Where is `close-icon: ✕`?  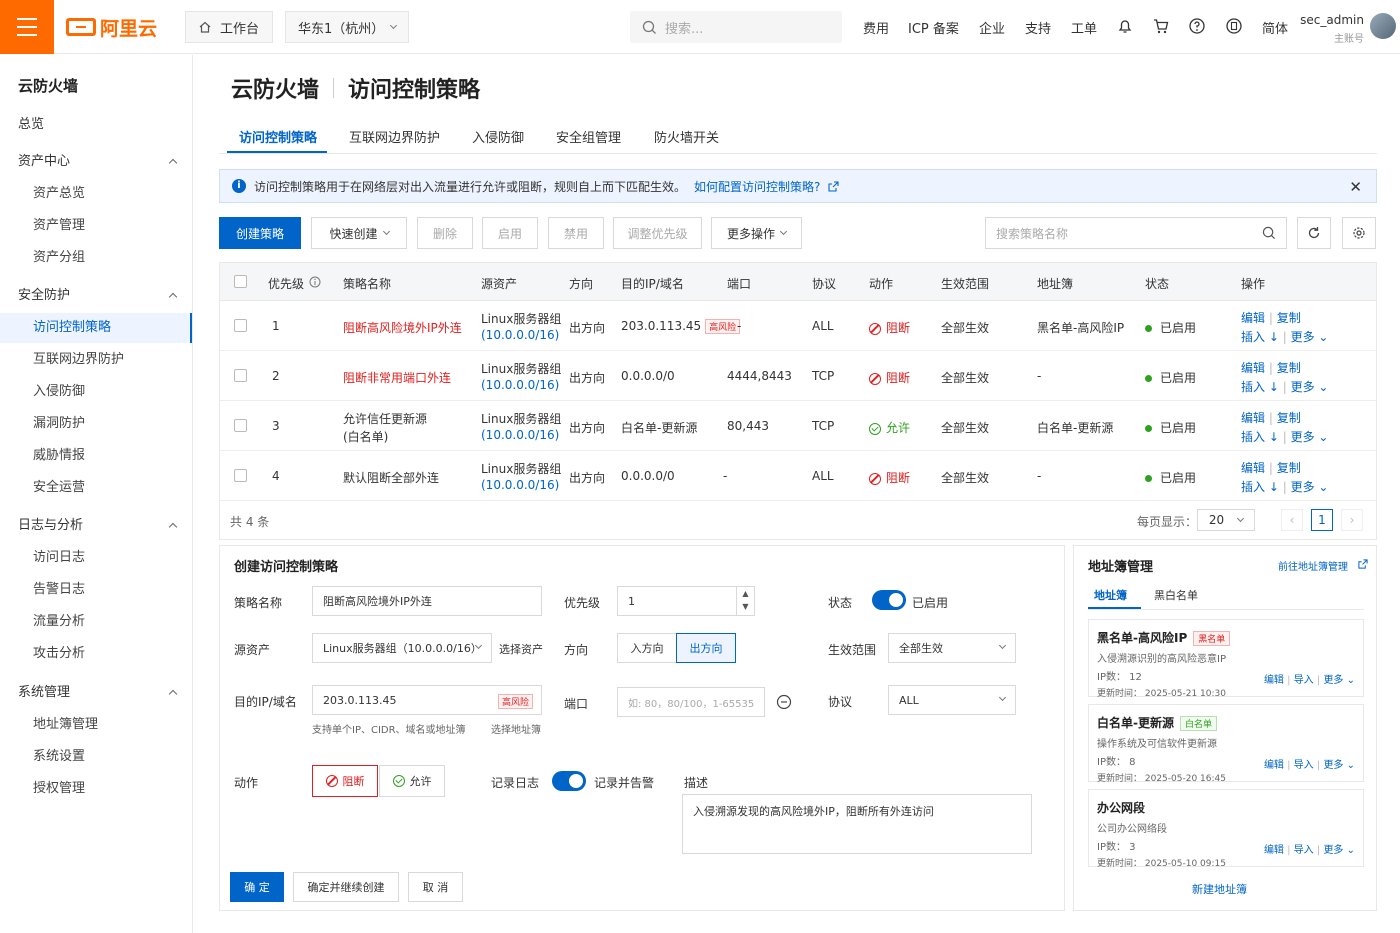
close-icon: ✕ is located at coordinates (1355, 187).